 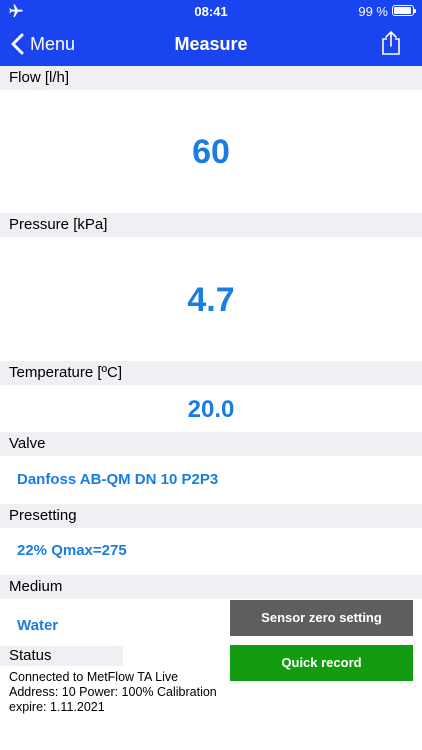 I want to click on status-line-connection: Connected to MetFlow TA Live, so click(x=94, y=677).